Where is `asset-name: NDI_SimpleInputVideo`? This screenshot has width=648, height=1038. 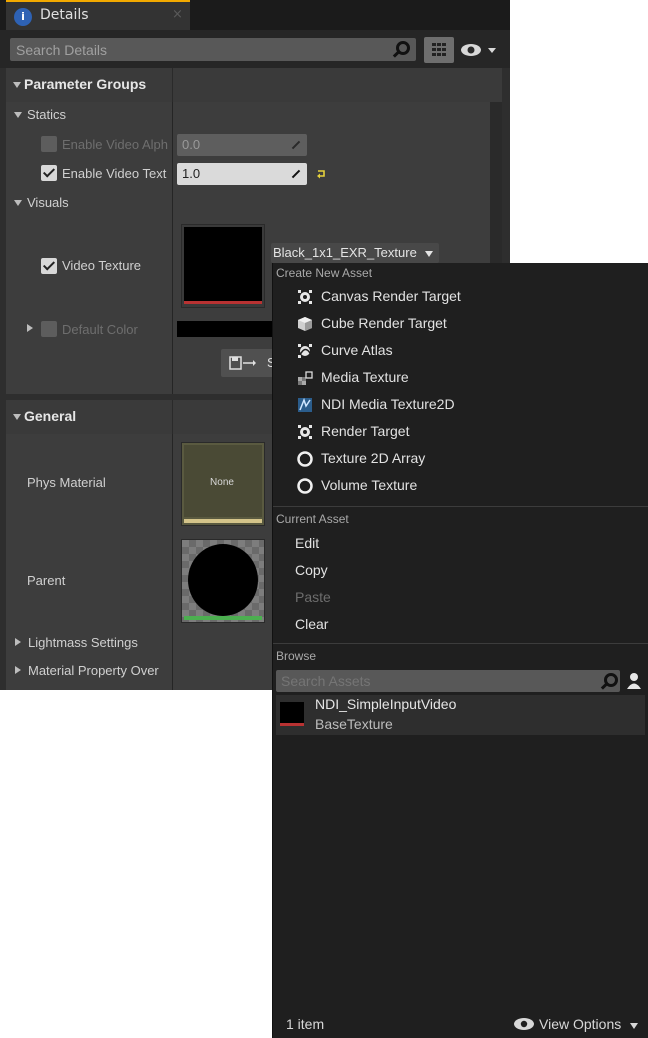 asset-name: NDI_SimpleInputVideo is located at coordinates (386, 704).